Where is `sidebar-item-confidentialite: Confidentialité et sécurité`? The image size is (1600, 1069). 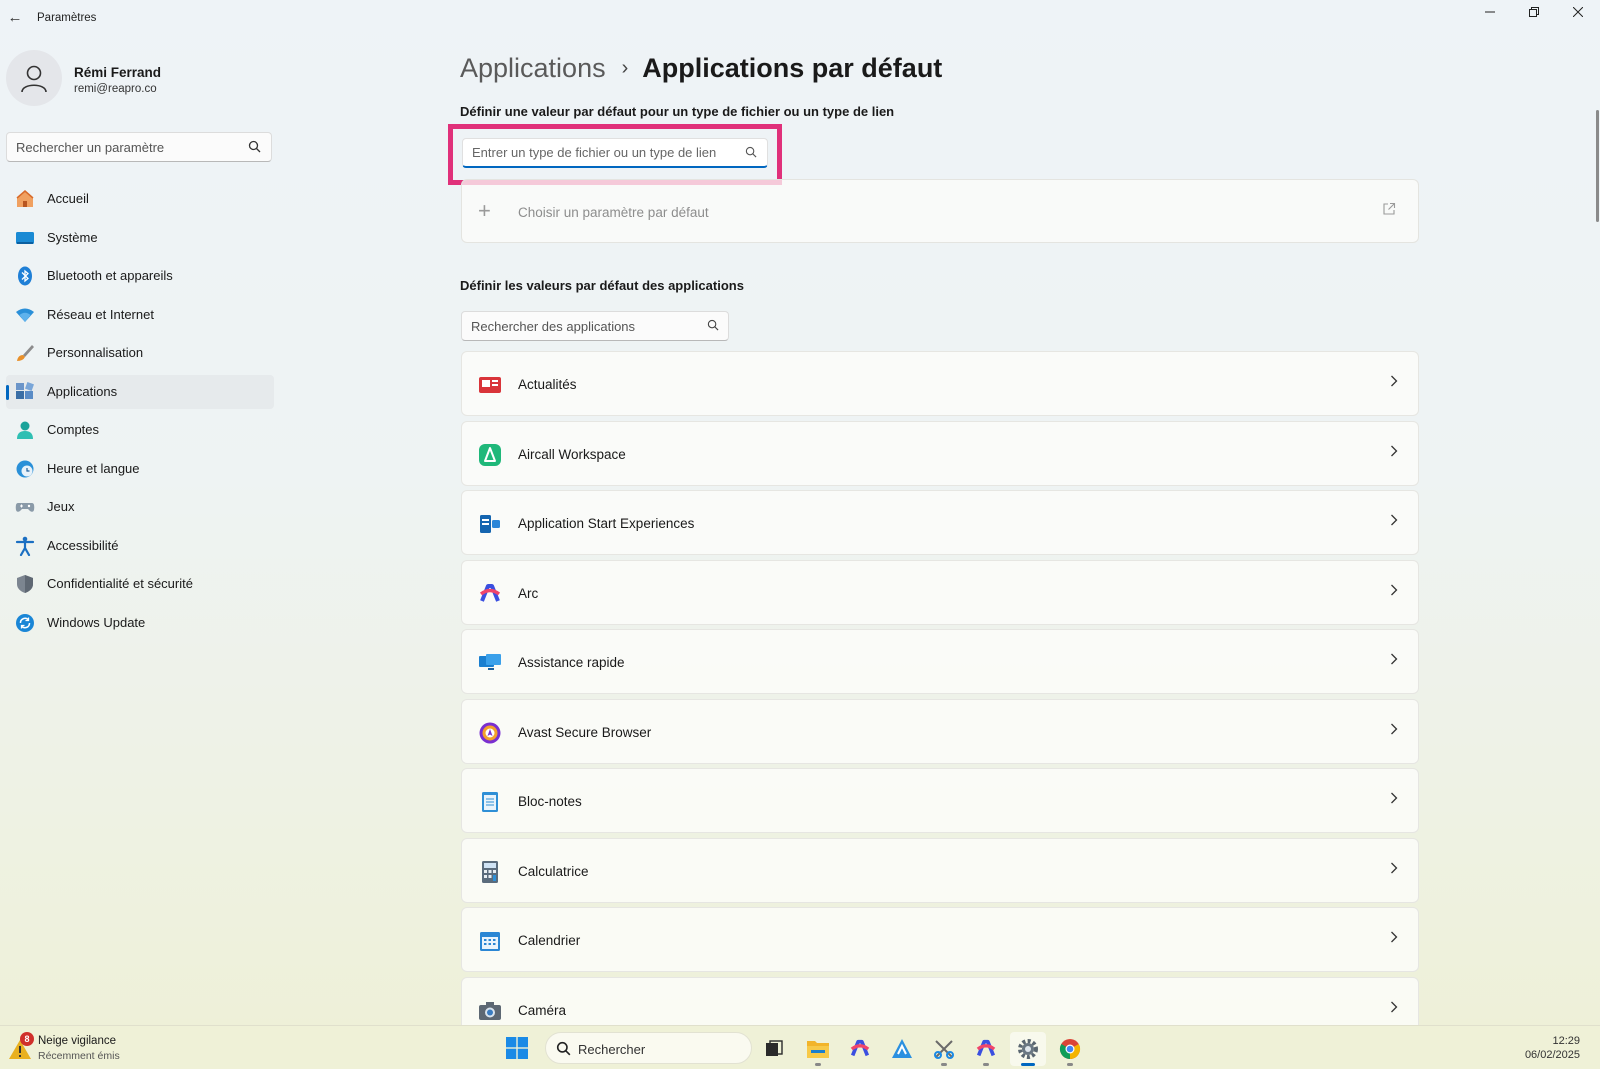 sidebar-item-confidentialite: Confidentialité et sécurité is located at coordinates (140, 584).